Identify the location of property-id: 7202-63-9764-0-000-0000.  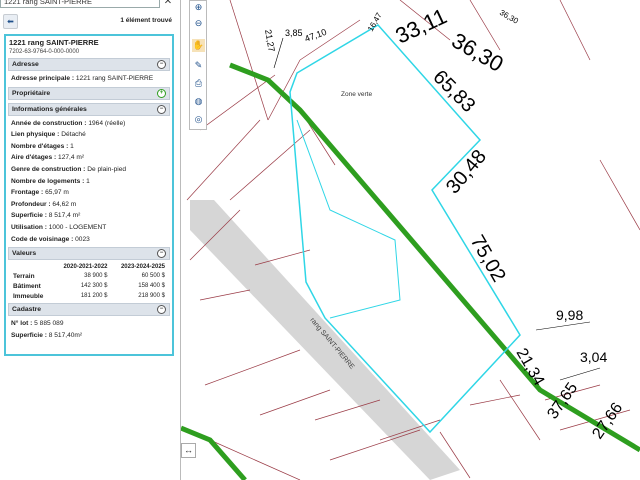
(44, 52).